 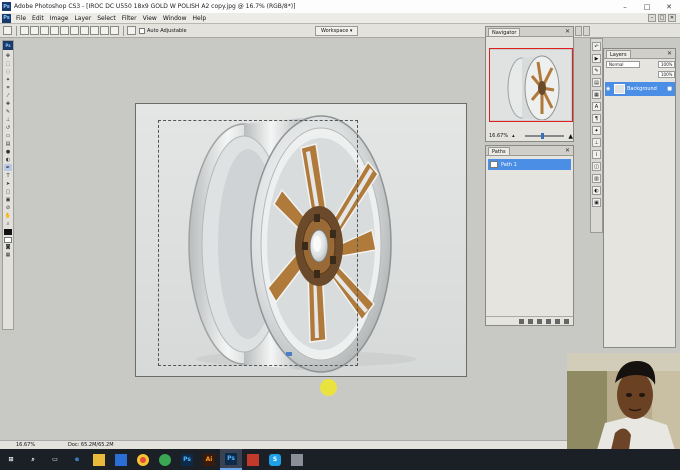 I want to click on auto-select-checkbox, so click(x=142, y=30).